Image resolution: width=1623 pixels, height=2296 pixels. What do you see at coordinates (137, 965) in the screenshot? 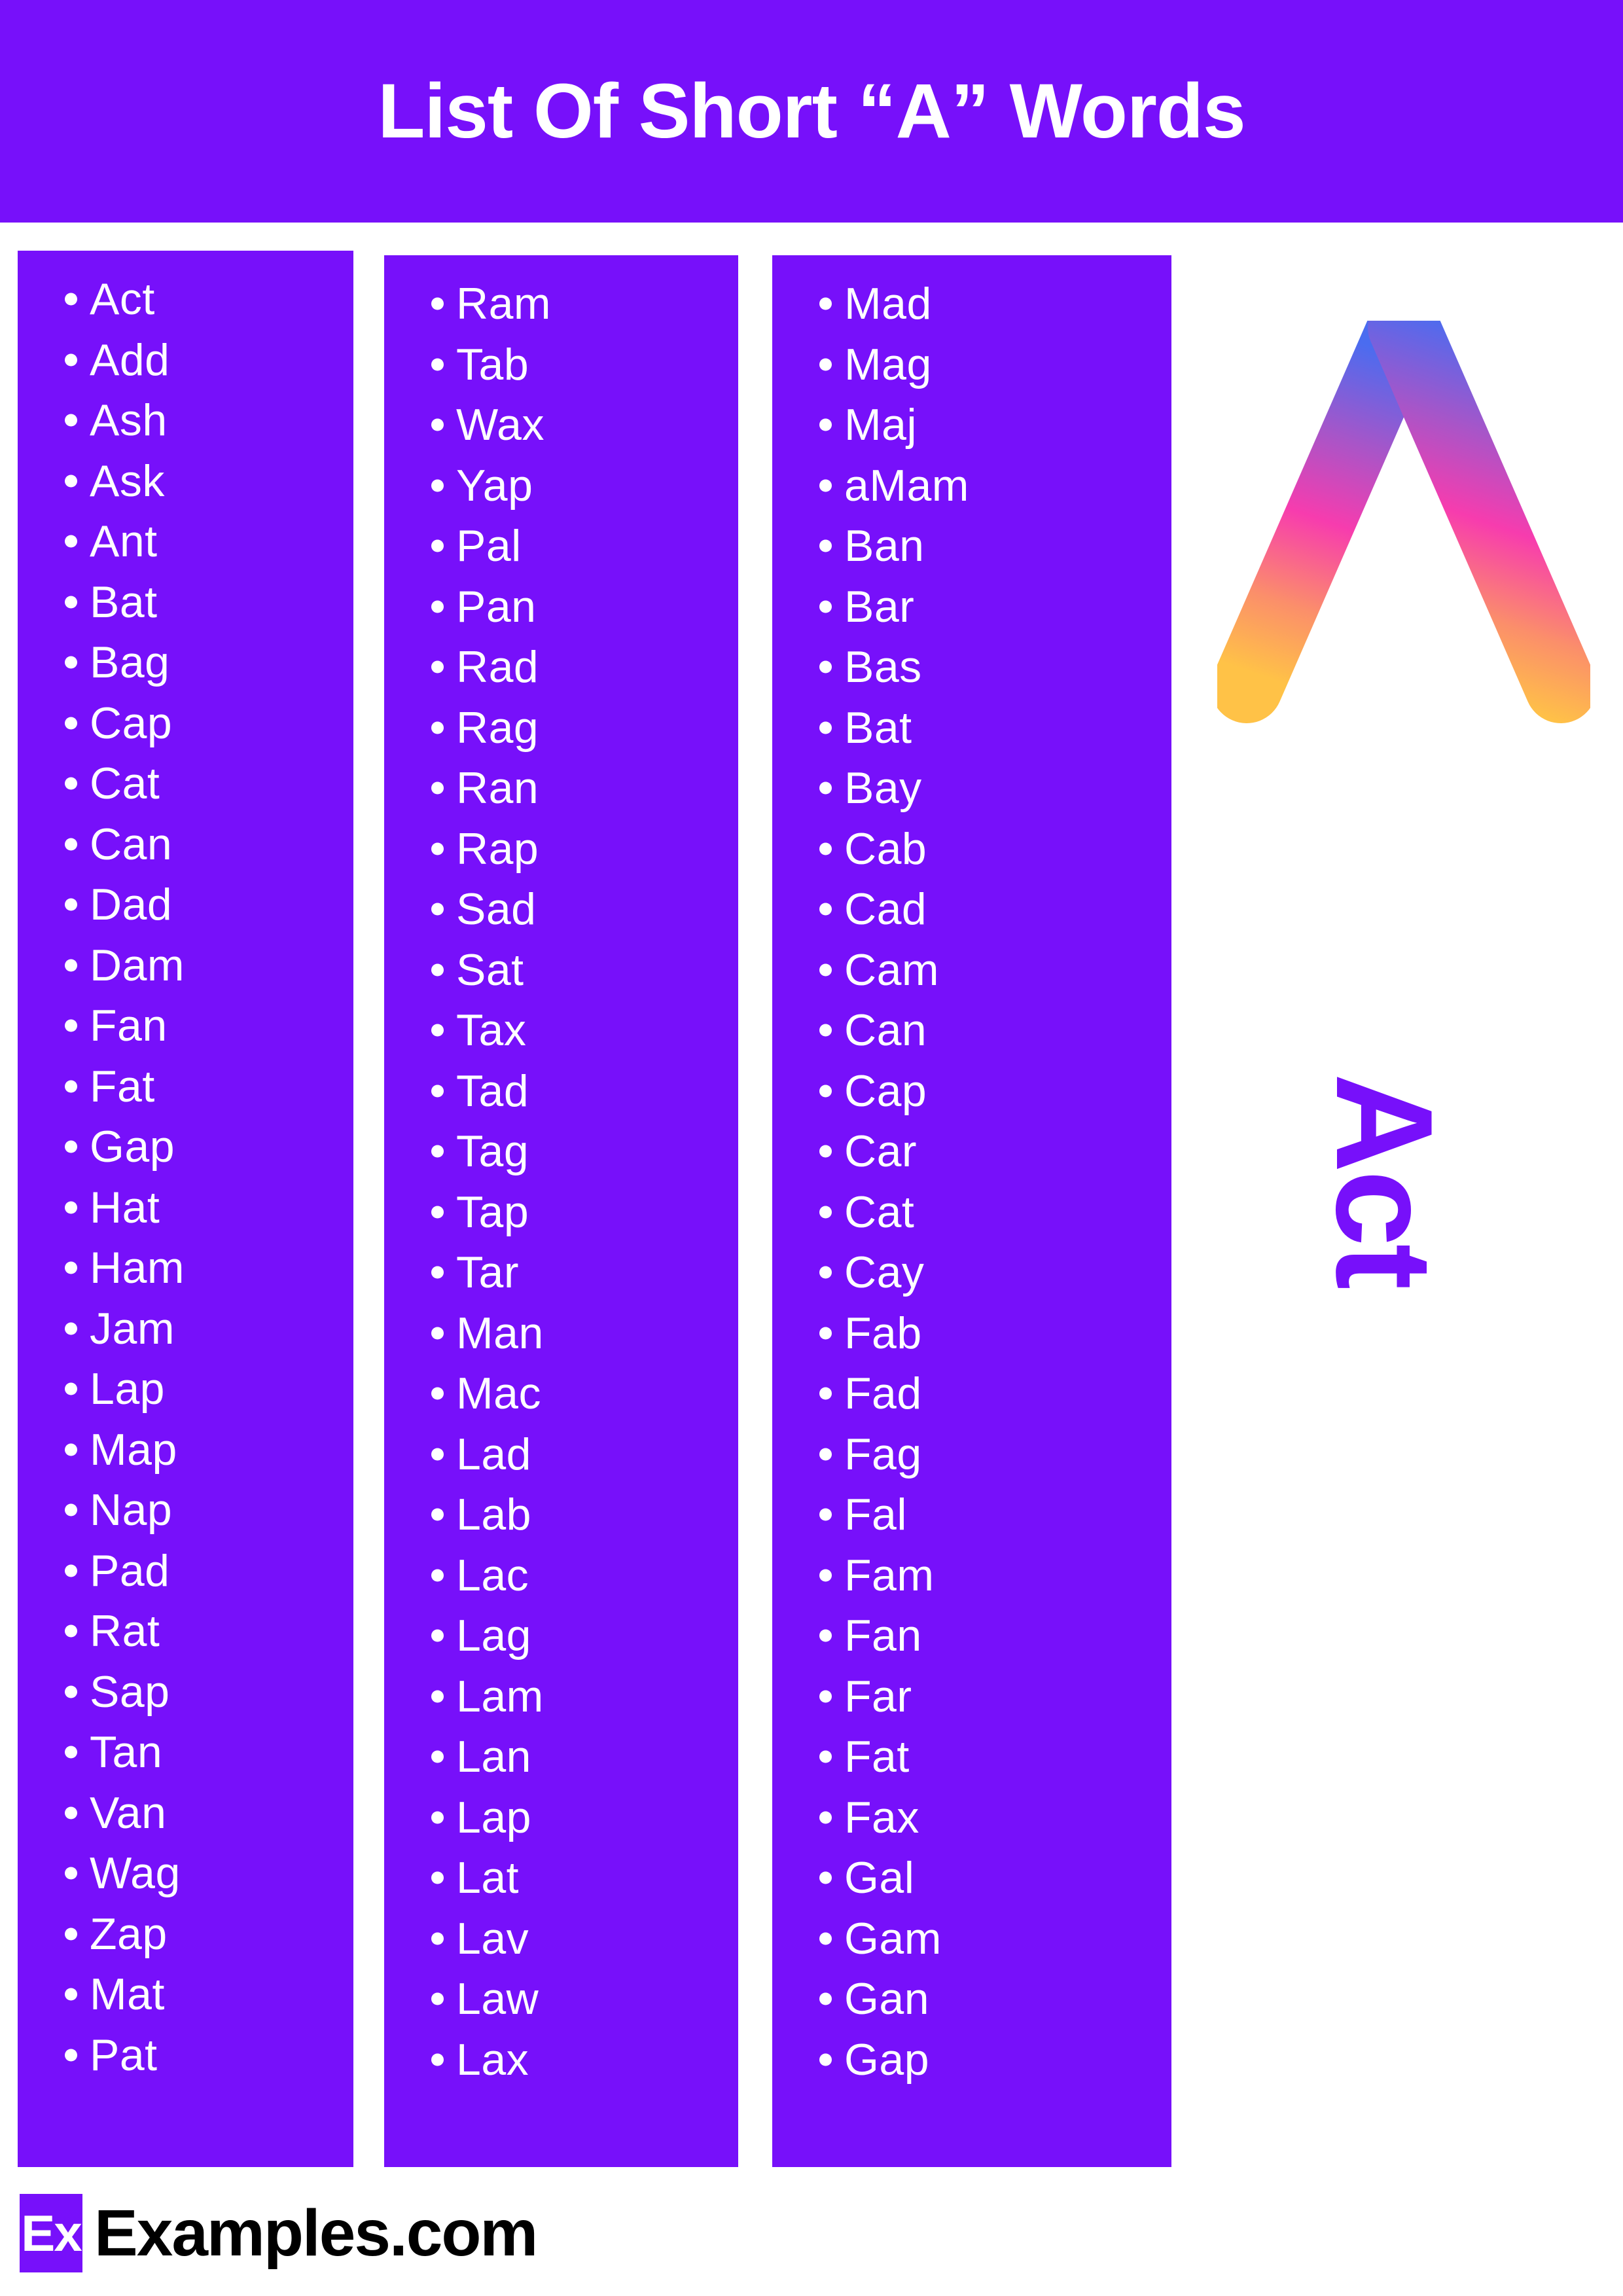
I see `word-label: Dam` at bounding box center [137, 965].